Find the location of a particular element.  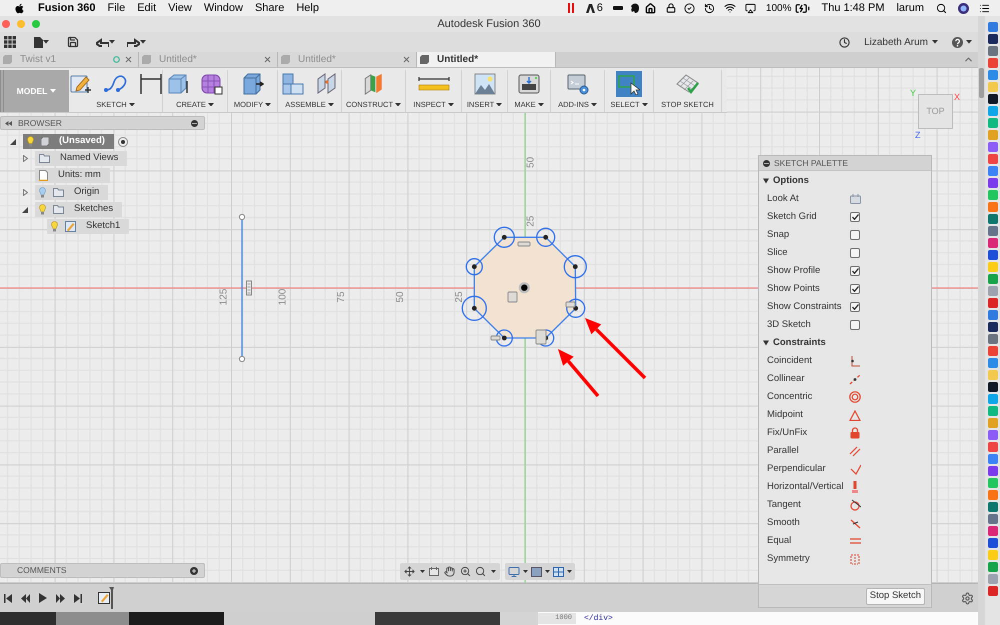

double-arrow-icon is located at coordinates (8, 123).